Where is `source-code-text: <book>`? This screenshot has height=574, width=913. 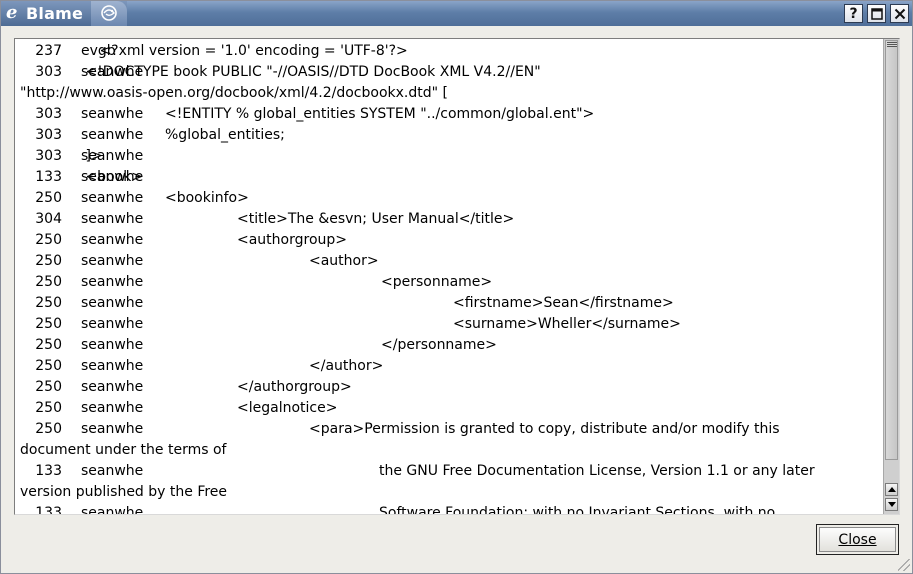 source-code-text: <book> is located at coordinates (112, 177).